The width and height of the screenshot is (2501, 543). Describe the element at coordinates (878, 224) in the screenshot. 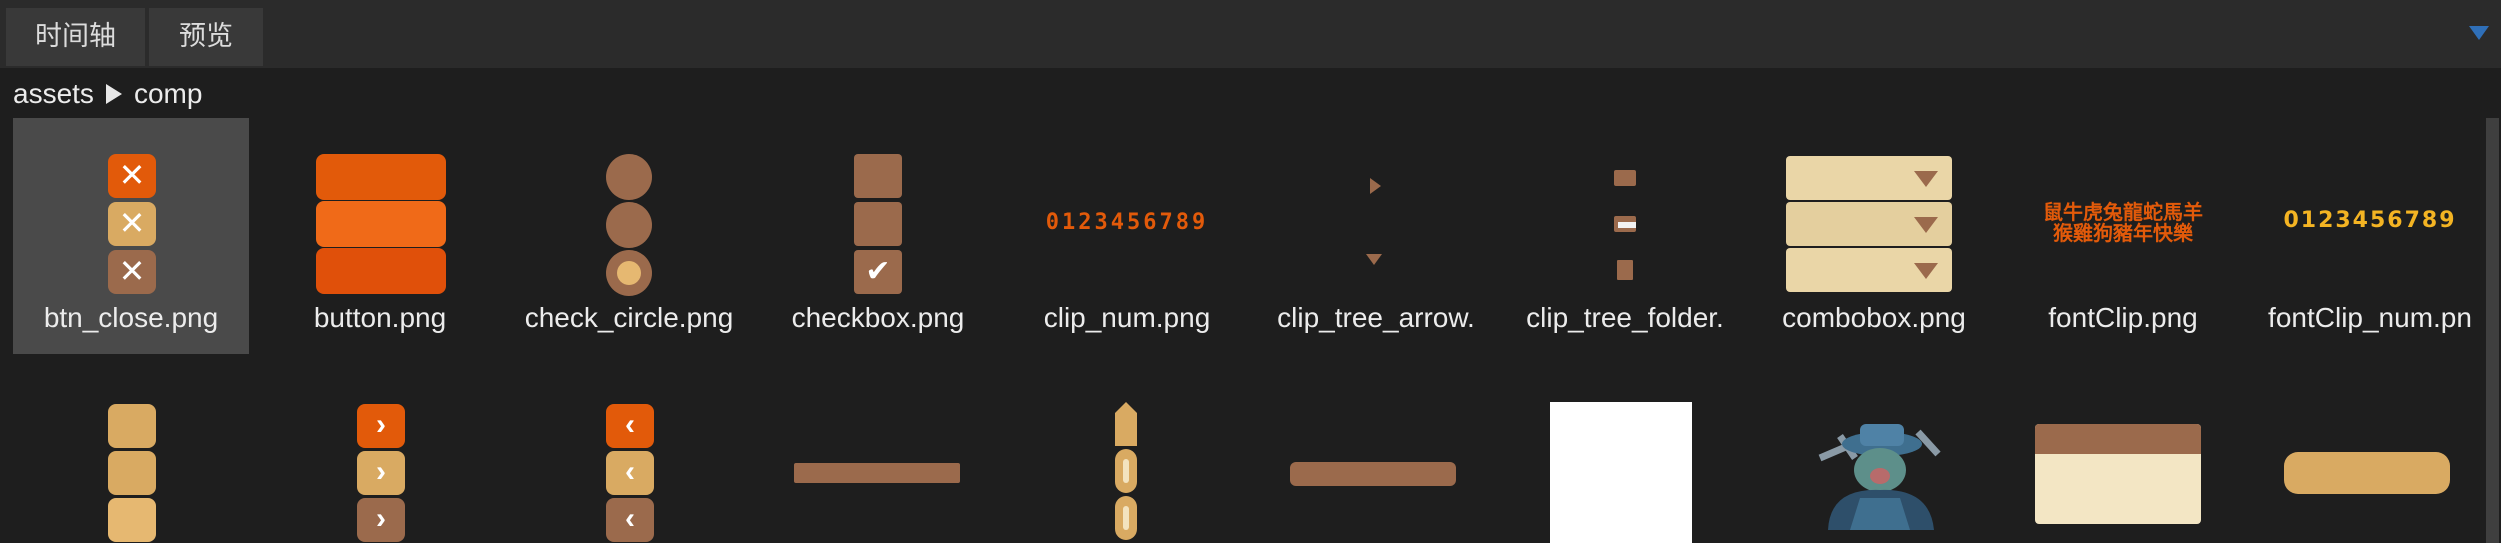

I see `checkbox-thumbnail: ✔` at that location.